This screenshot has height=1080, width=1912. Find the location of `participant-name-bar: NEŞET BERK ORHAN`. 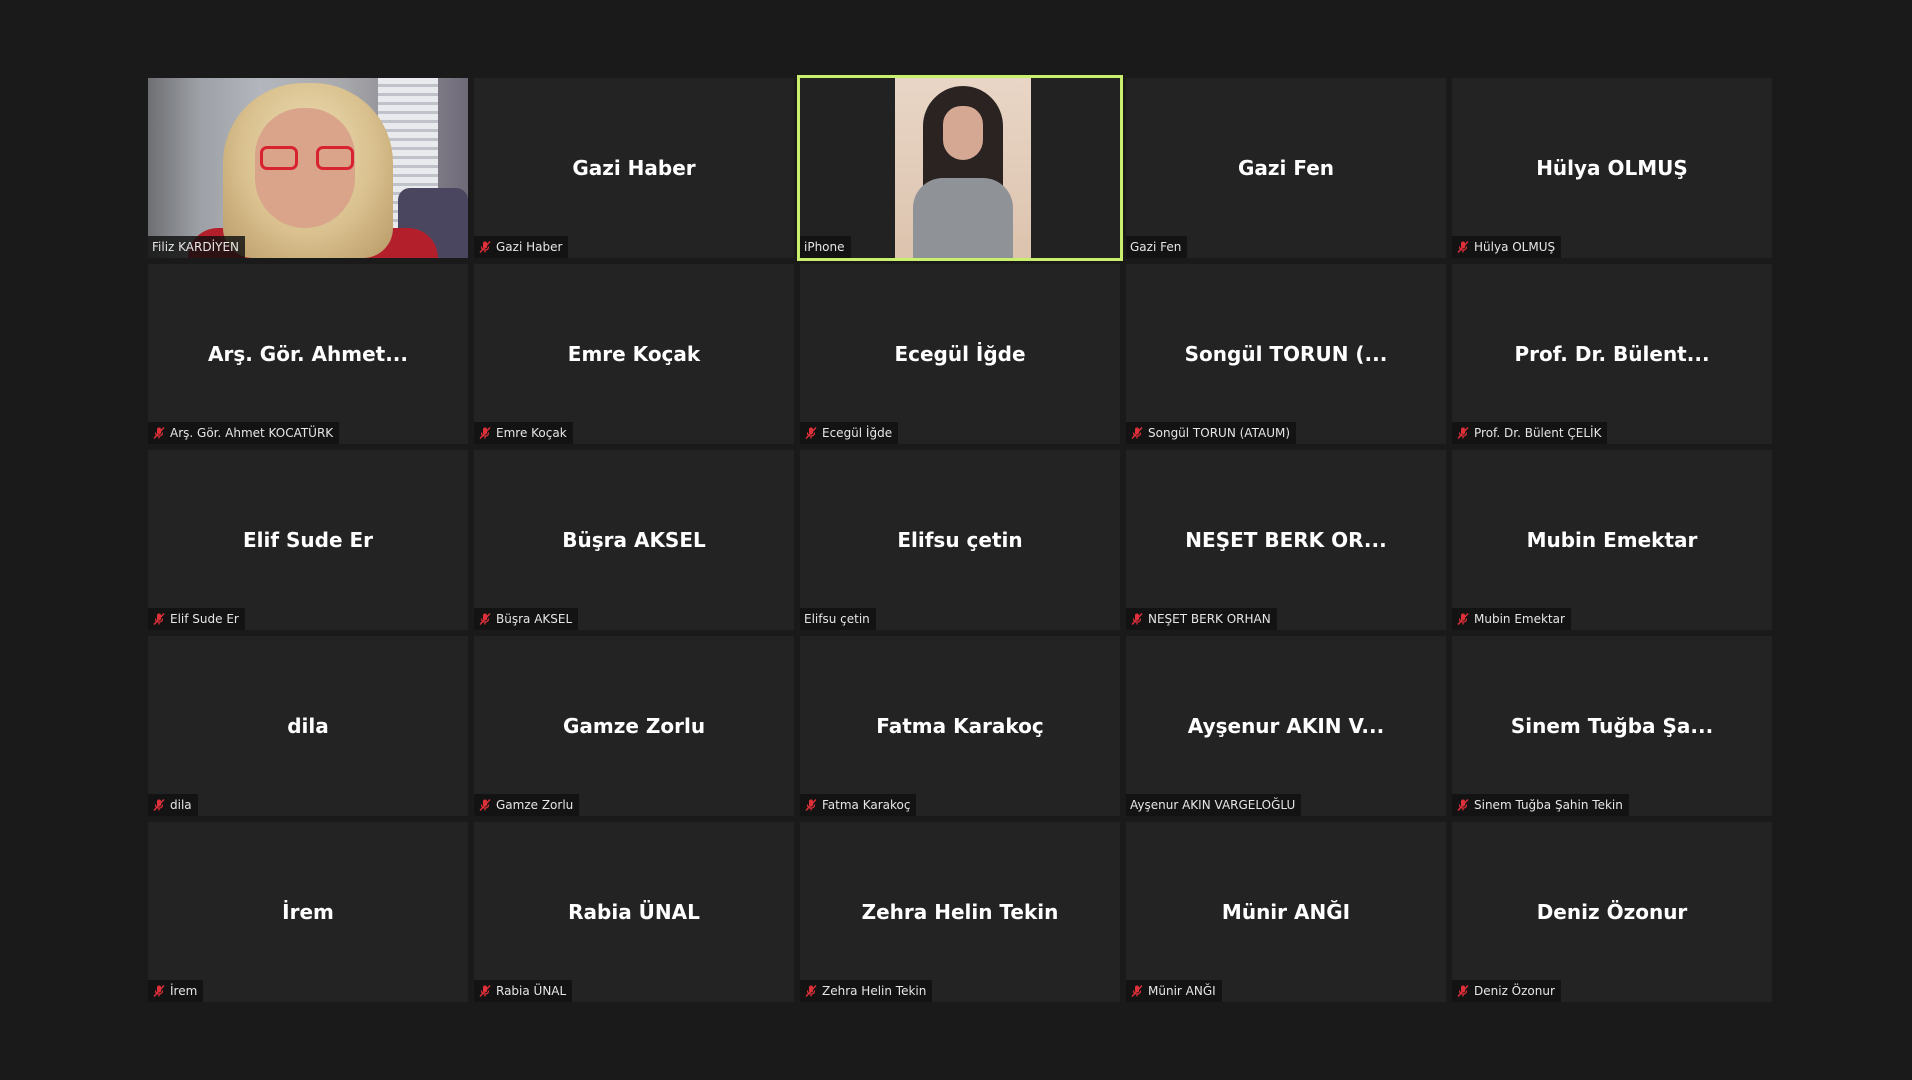

participant-name-bar: NEŞET BERK ORHAN is located at coordinates (1201, 619).